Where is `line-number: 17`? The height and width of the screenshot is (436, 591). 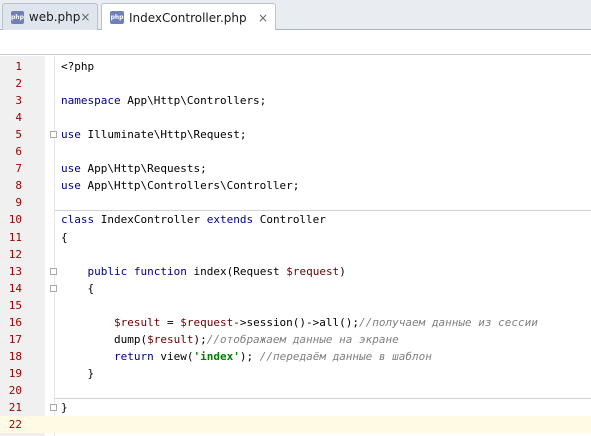 line-number: 17 is located at coordinates (15, 339).